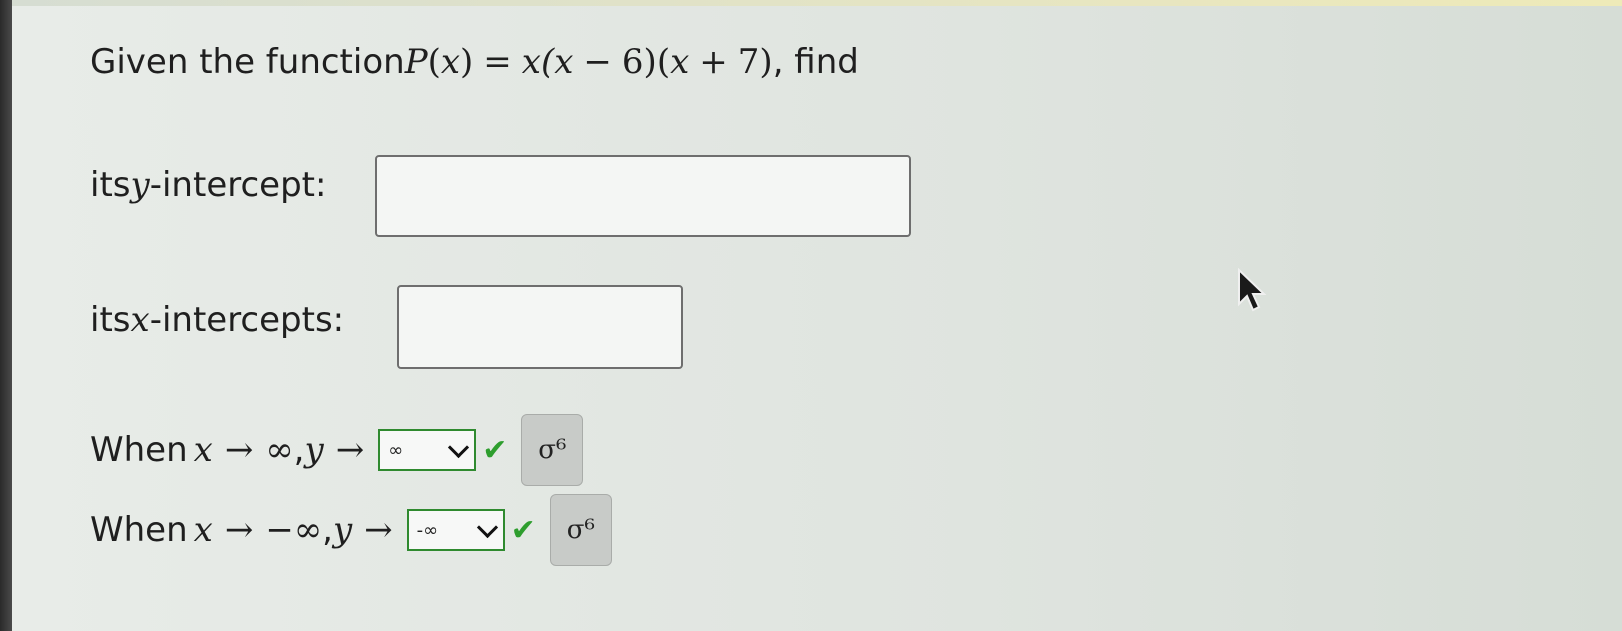  What do you see at coordinates (755, 62) in the screenshot?
I see `expression-seven: 7)` at bounding box center [755, 62].